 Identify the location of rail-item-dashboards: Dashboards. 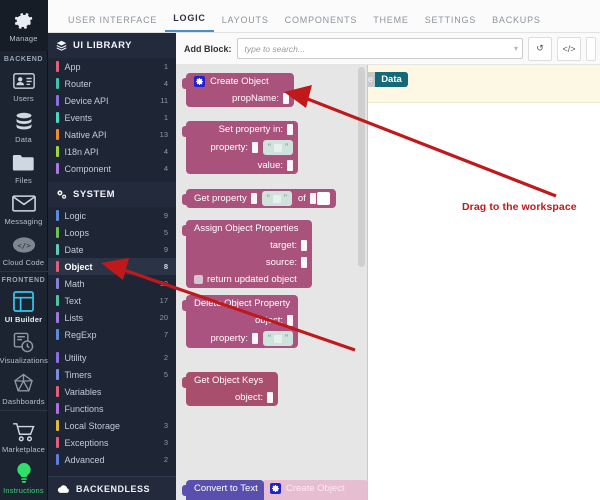
(24, 389).